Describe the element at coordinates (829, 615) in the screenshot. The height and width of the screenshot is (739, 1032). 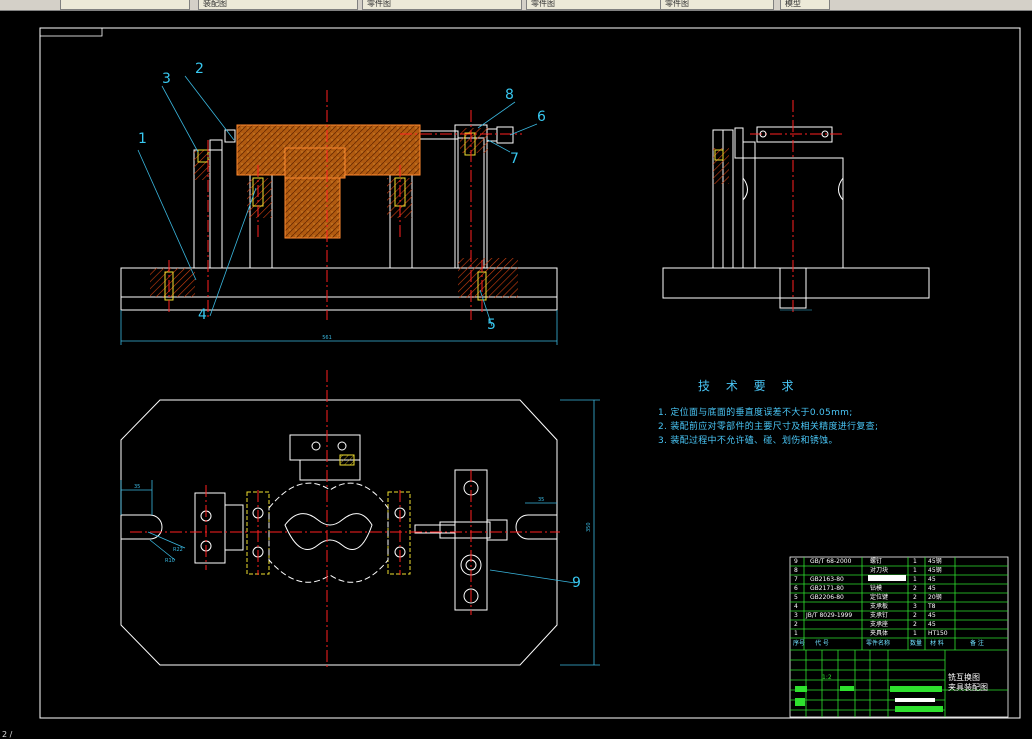
I see `part-code: JB/T 8029-1999` at that location.